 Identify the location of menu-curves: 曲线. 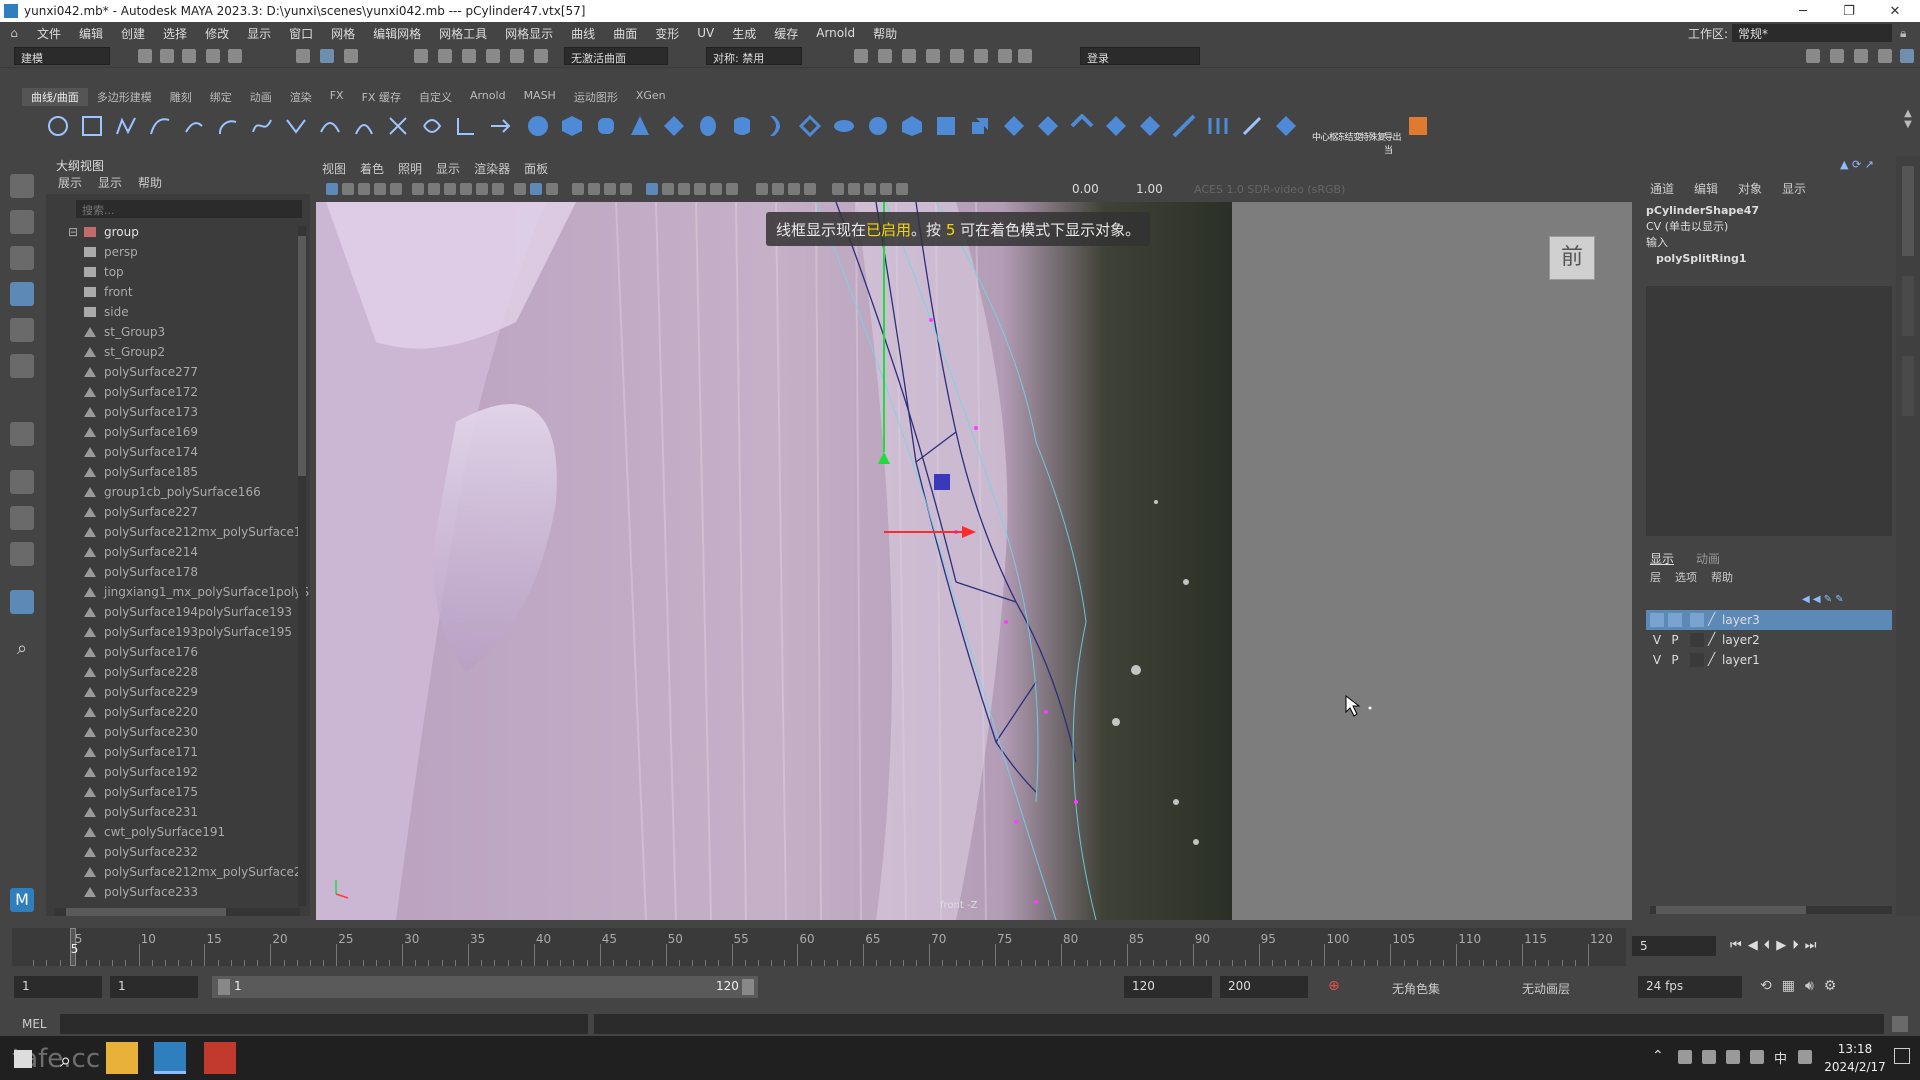
(583, 33).